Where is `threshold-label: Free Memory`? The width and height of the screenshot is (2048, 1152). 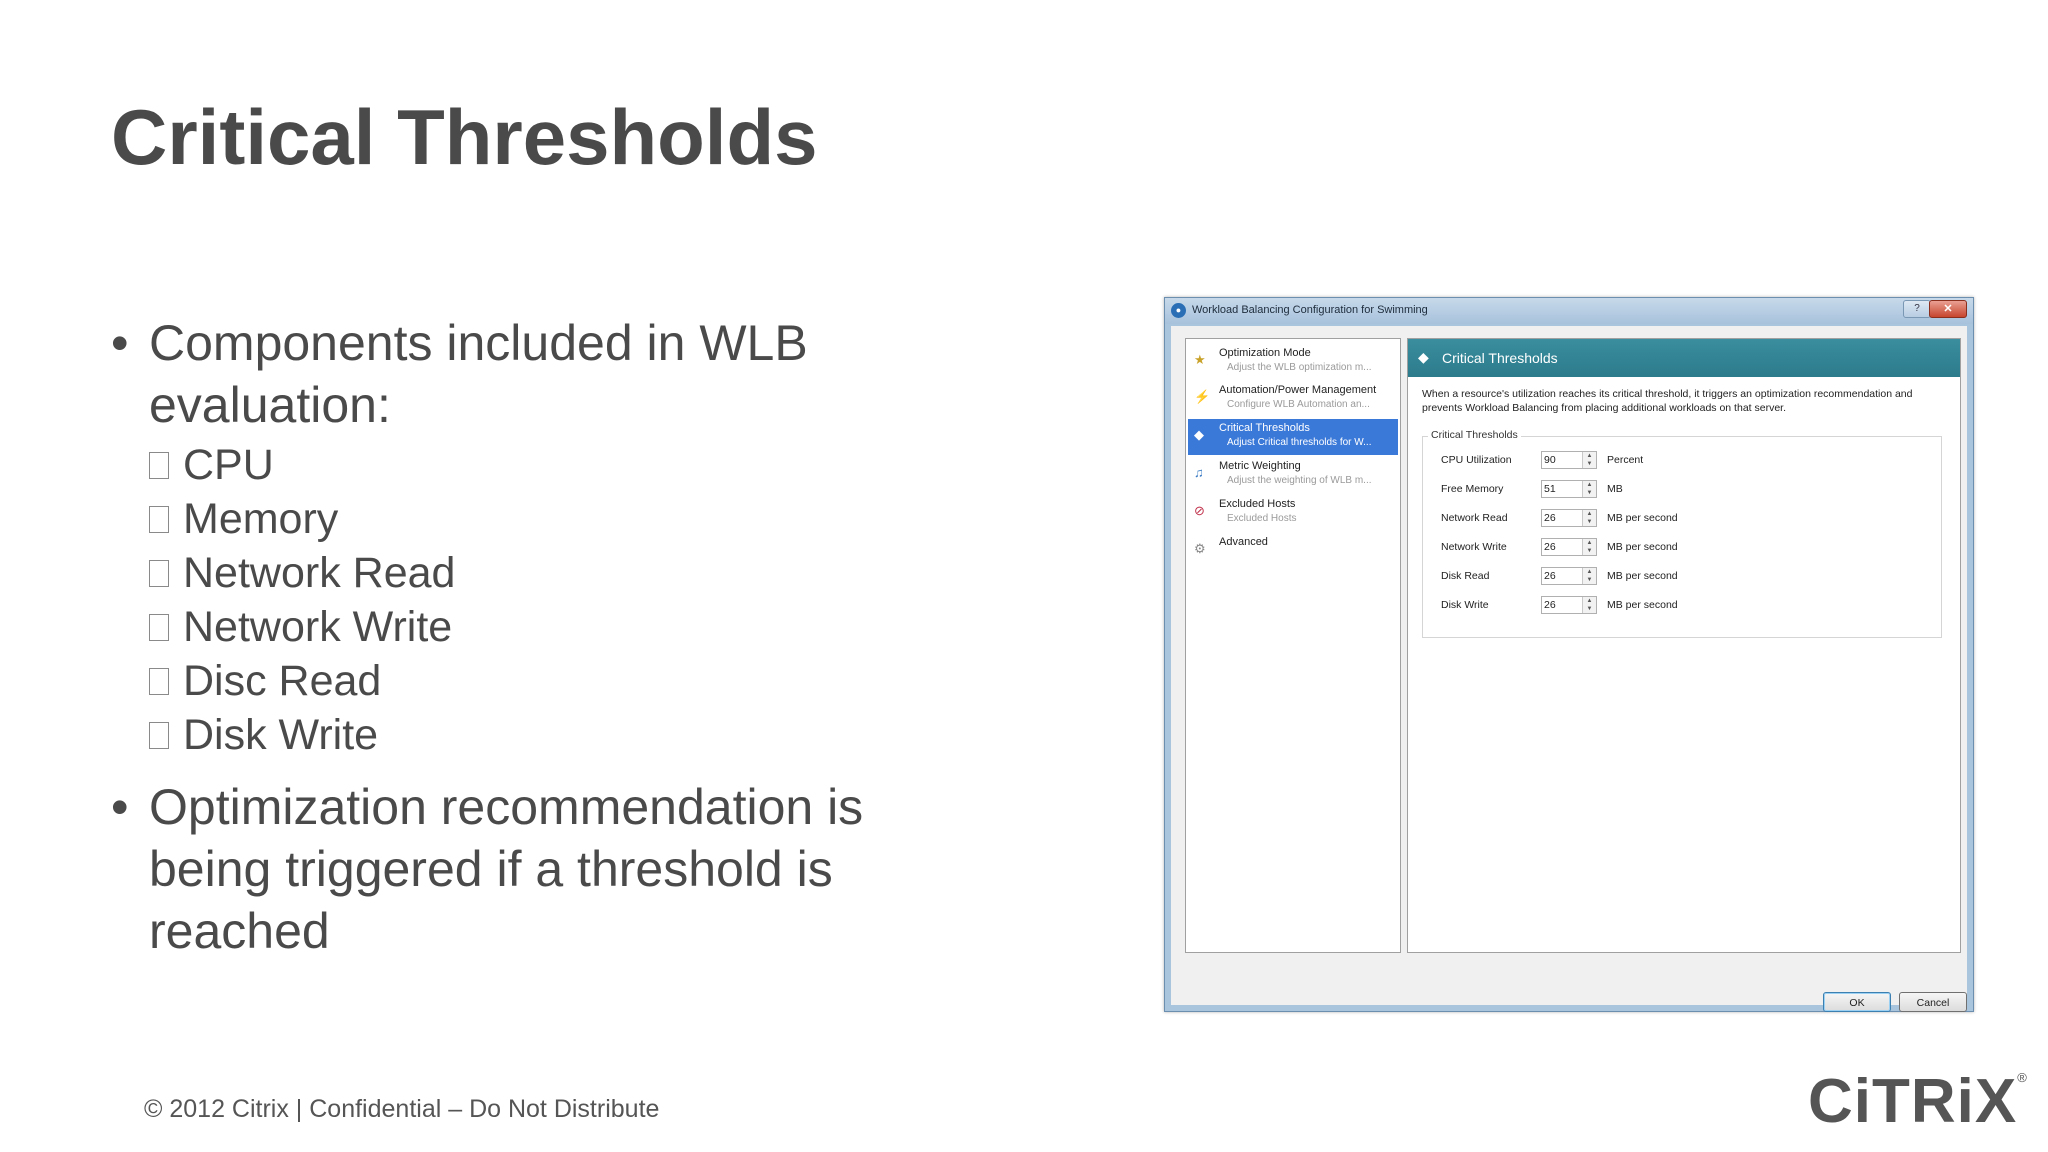
threshold-label: Free Memory is located at coordinates (1472, 489).